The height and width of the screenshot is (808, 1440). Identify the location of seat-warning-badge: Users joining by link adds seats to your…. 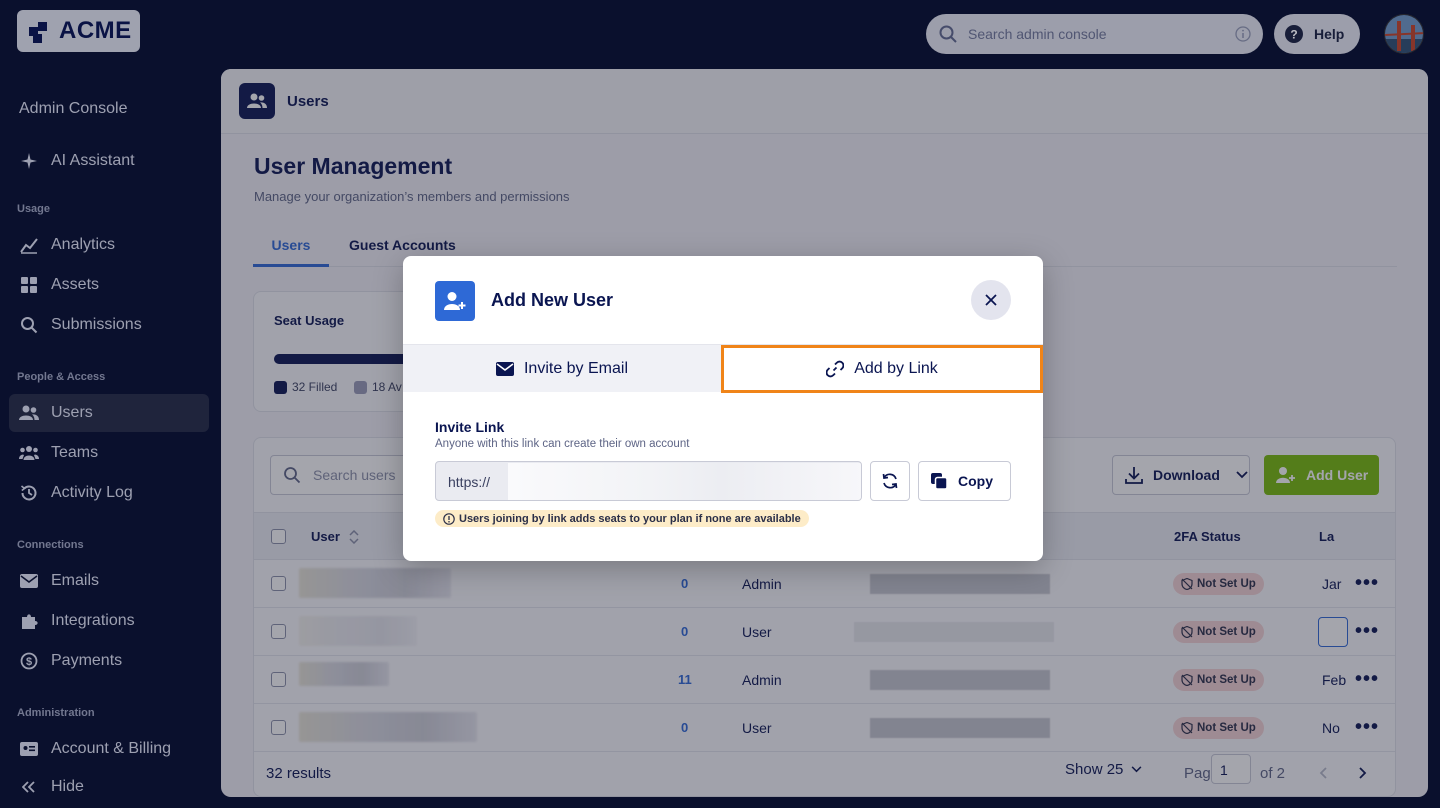
(622, 518).